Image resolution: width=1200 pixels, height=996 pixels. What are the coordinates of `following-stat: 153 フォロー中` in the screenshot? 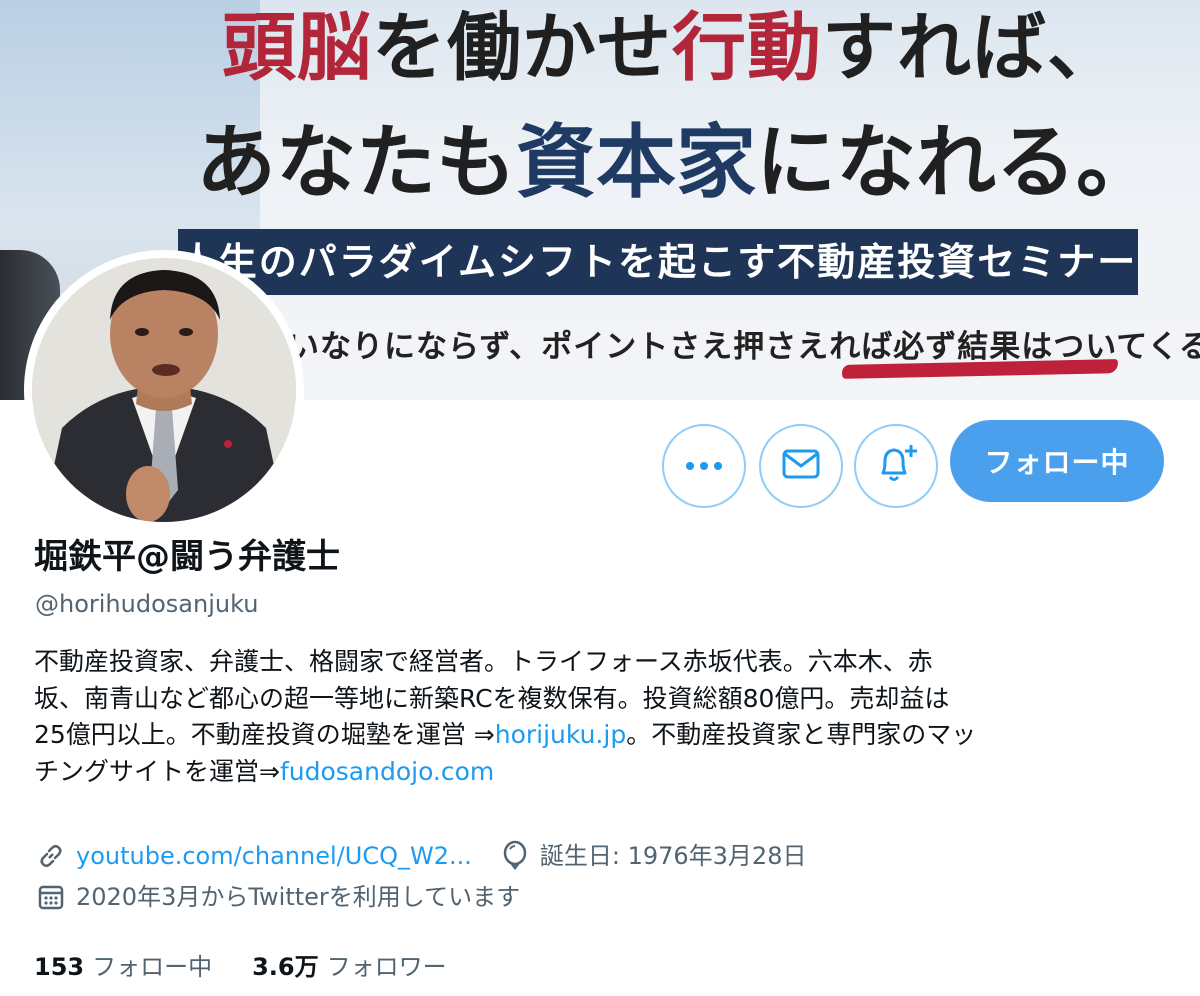 It's located at (123, 967).